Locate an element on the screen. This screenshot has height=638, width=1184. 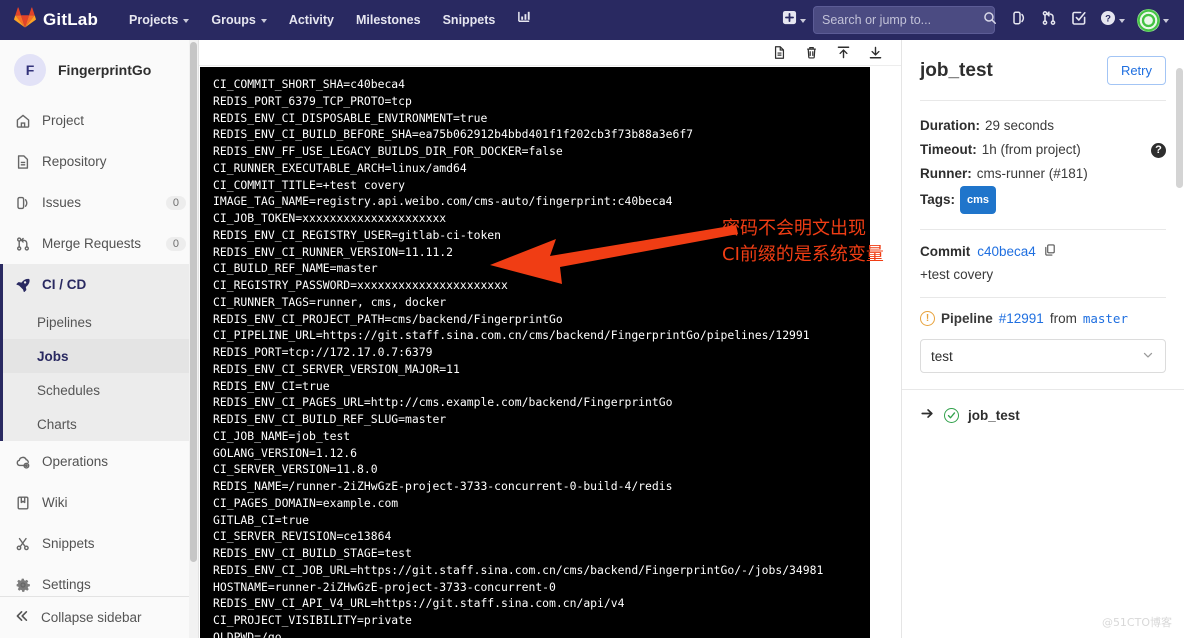
avatar is located at coordinates (1148, 20).